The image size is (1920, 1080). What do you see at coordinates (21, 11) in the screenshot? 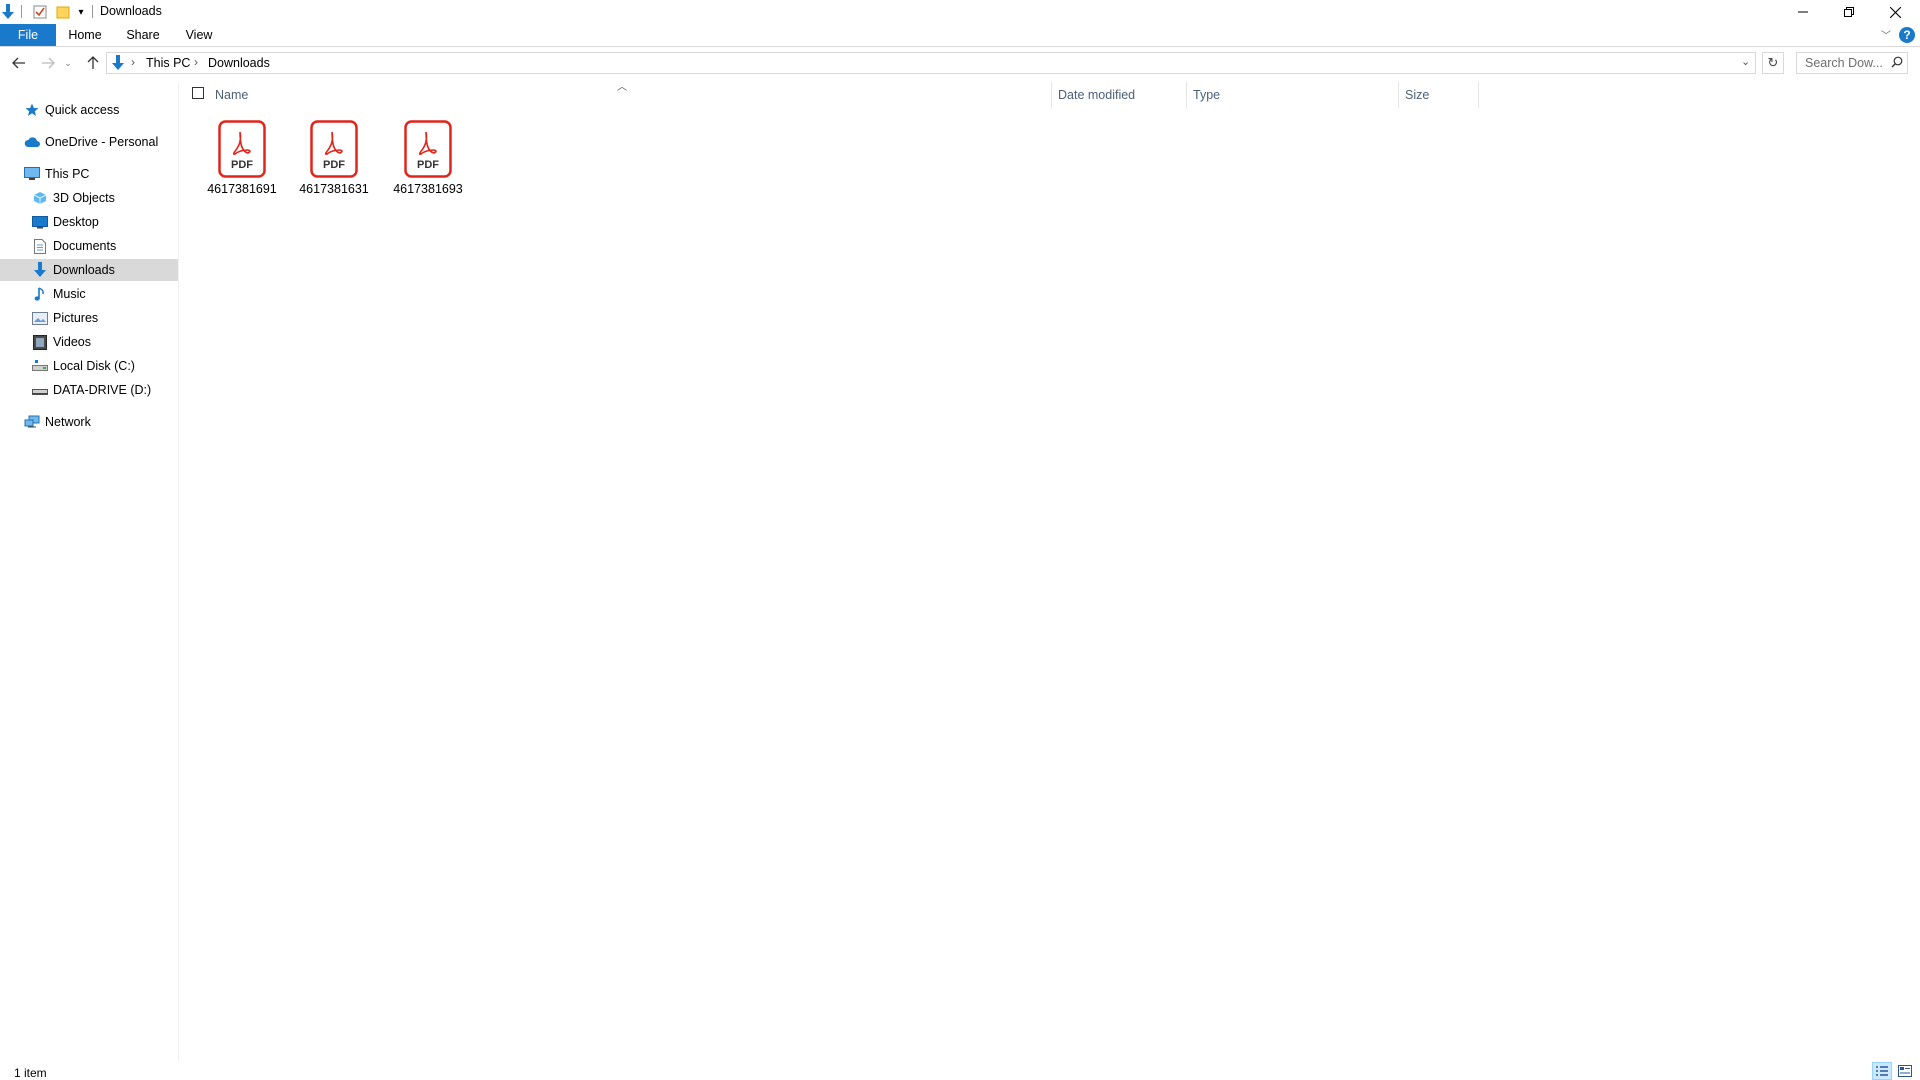
I see `title-separator` at bounding box center [21, 11].